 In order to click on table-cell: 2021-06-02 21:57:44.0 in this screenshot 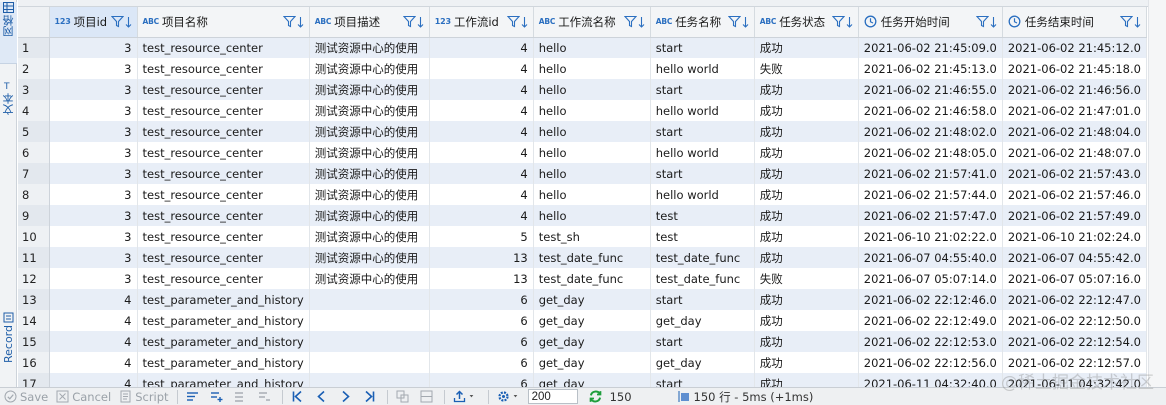, I will do `click(930, 194)`.